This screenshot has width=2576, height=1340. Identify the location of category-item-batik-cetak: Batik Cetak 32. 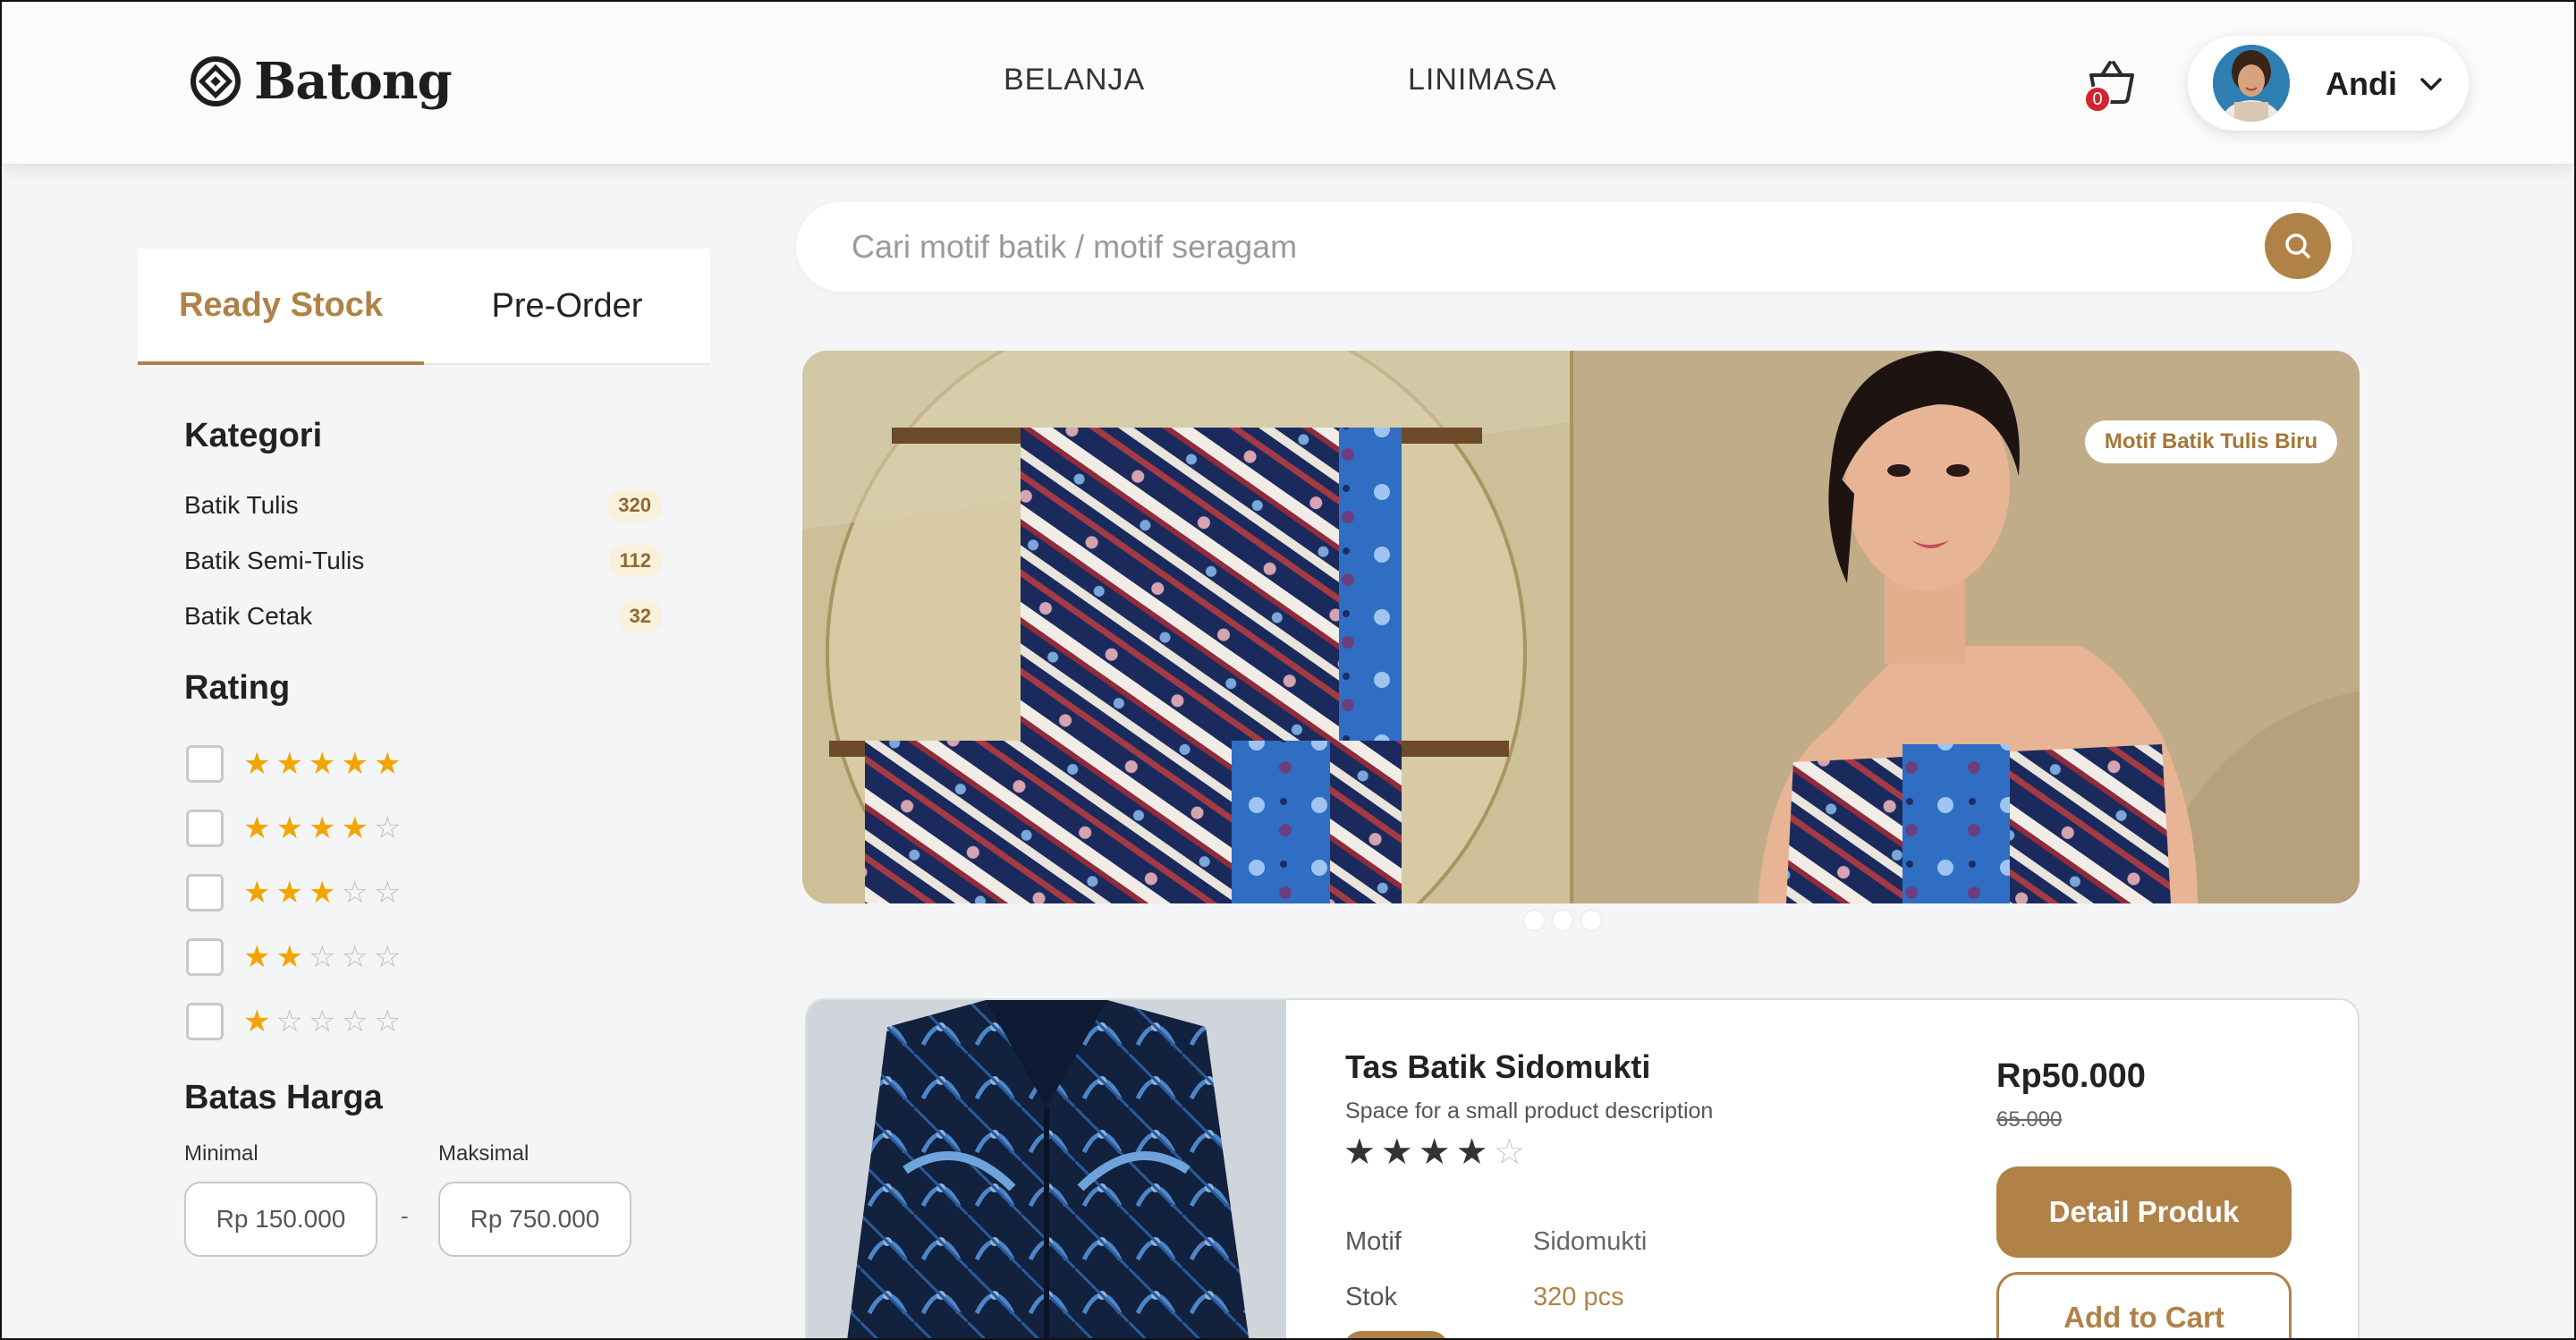
(423, 616).